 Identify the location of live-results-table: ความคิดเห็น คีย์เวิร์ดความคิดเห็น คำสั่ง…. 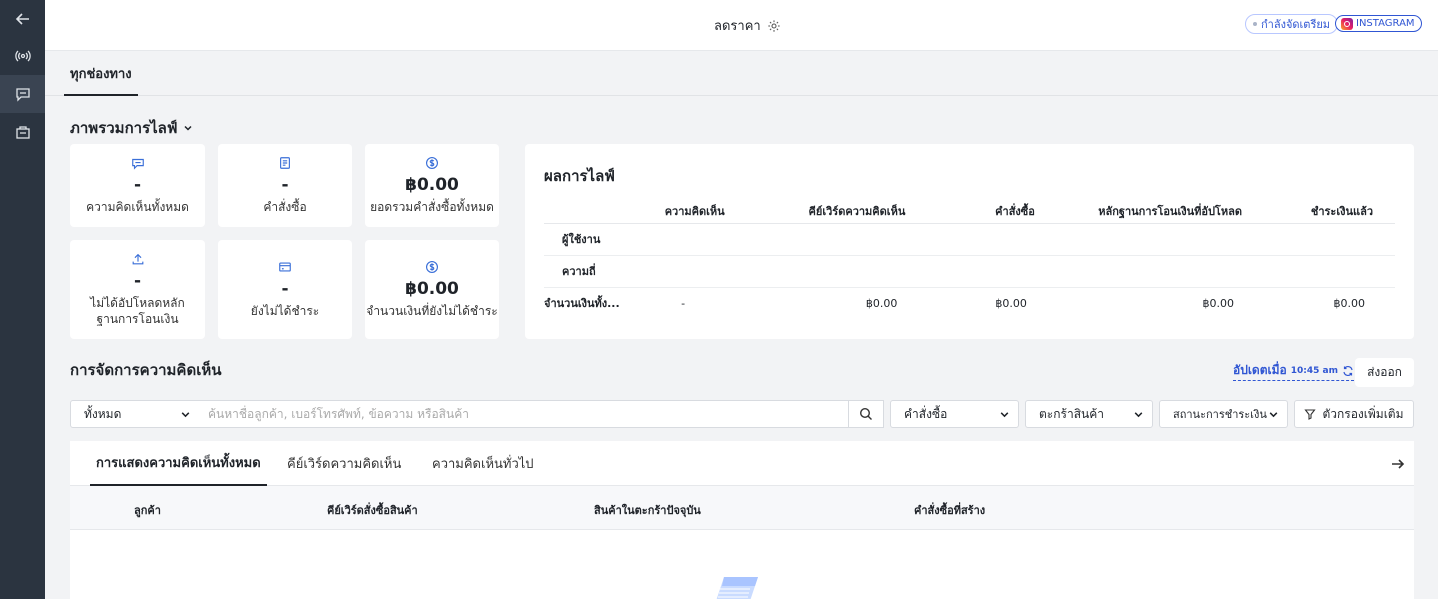
(969, 259).